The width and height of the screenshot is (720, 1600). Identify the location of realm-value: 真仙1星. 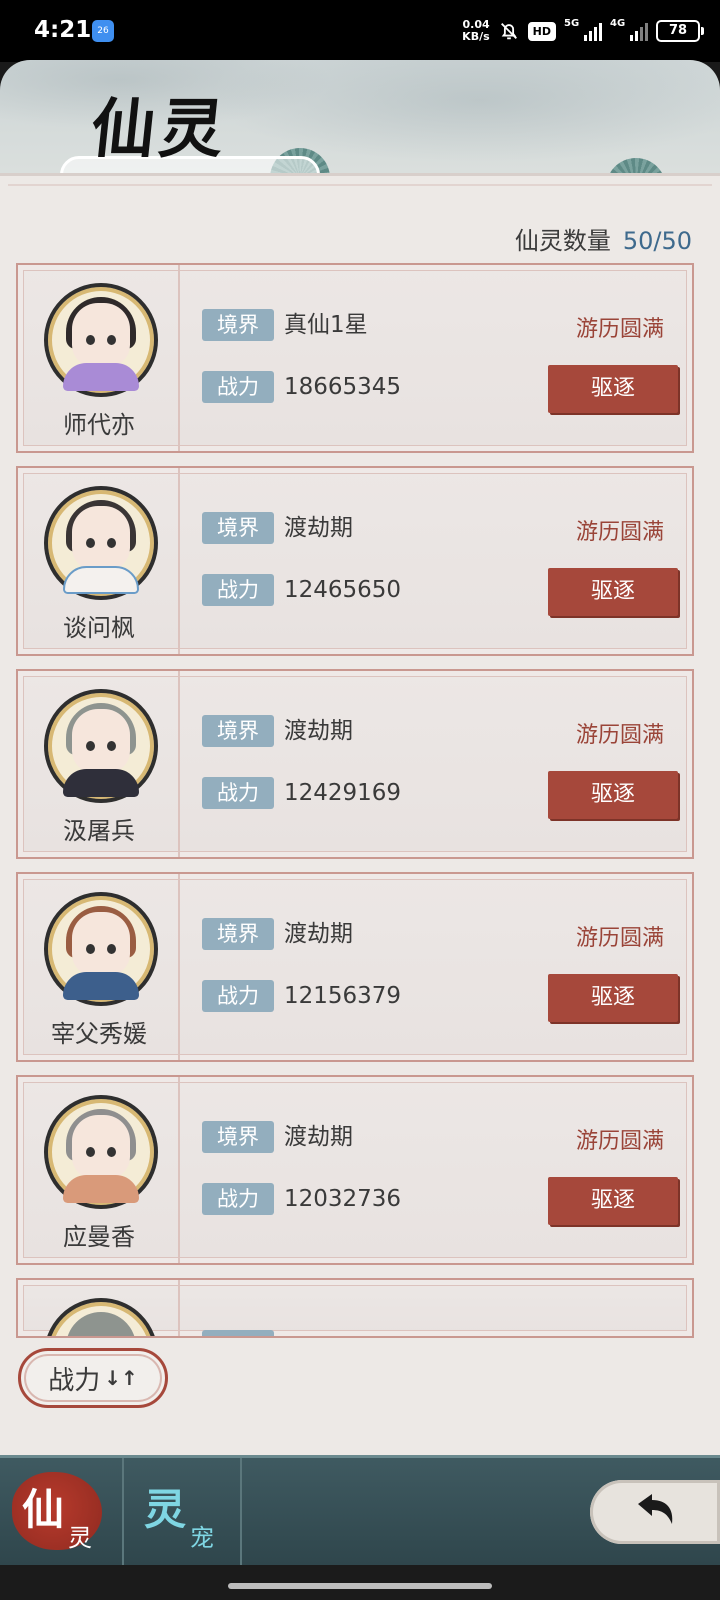
(326, 325).